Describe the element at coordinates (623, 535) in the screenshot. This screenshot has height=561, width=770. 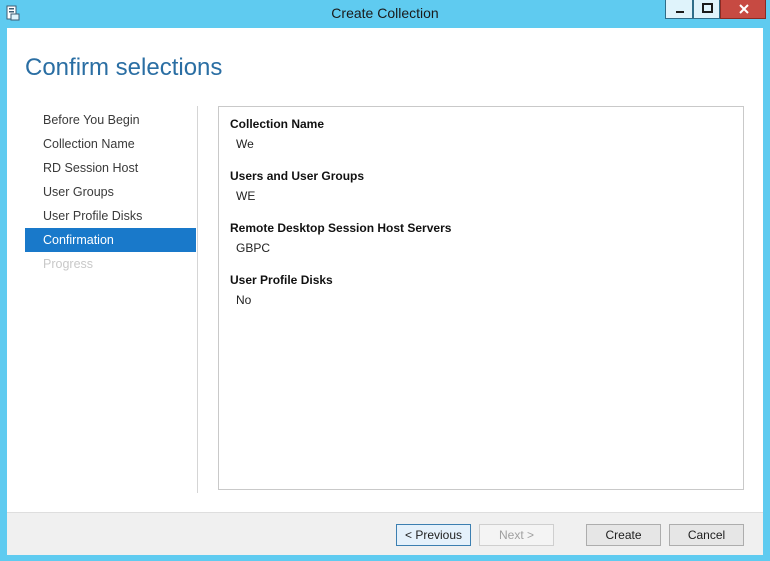
I see `create-button: Create` at that location.